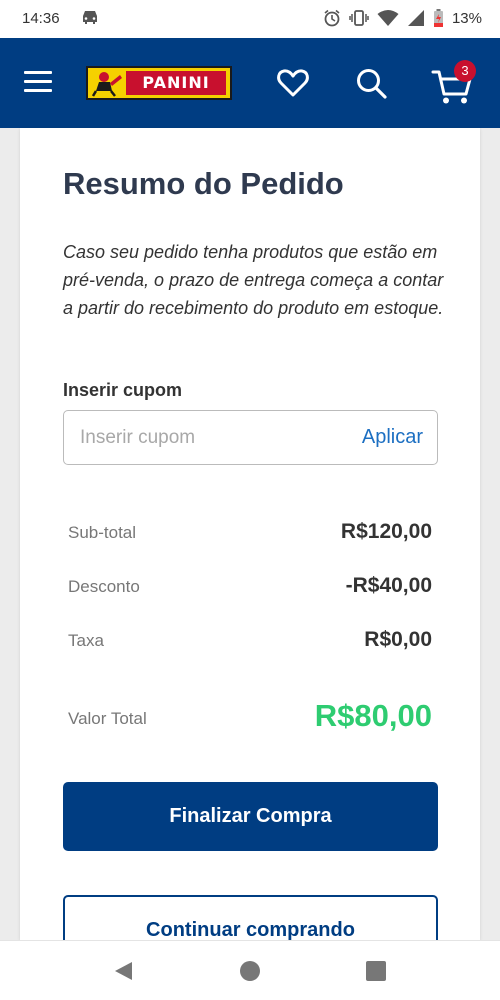  What do you see at coordinates (293, 83) in the screenshot?
I see `heart-icon` at bounding box center [293, 83].